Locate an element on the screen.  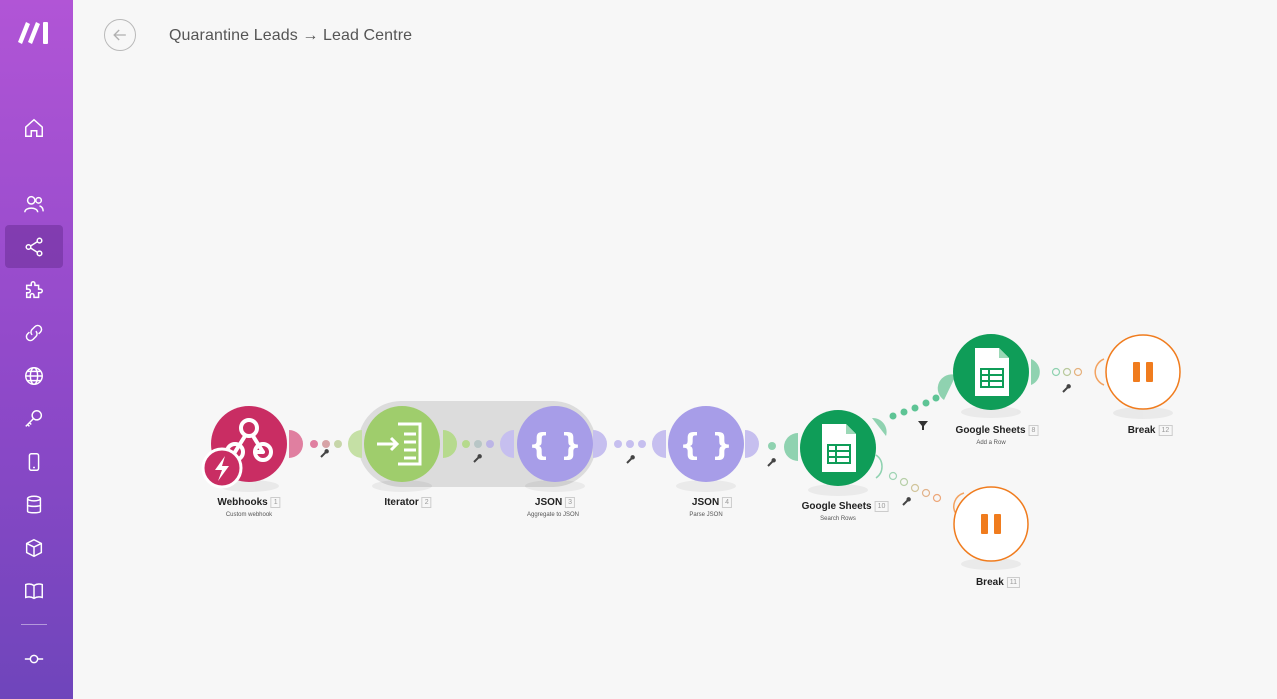
module-google-sheets-add is located at coordinates (991, 372).